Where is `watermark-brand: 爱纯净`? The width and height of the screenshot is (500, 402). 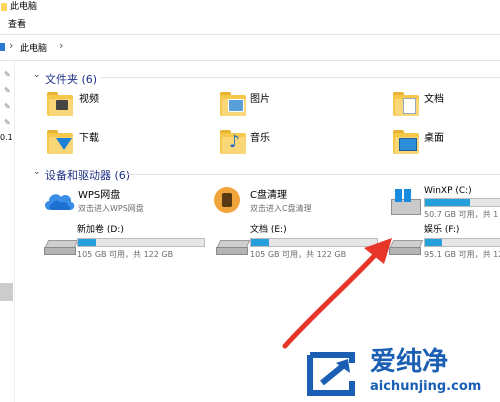
watermark-brand: 爱纯净 is located at coordinates (409, 362).